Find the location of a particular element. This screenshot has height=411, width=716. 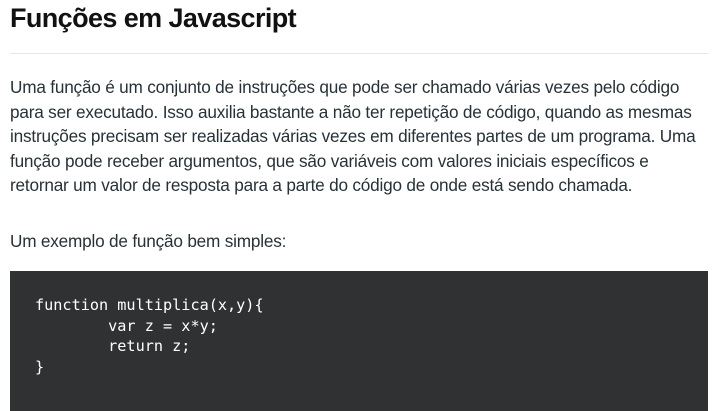

page-title: Funções em Javascript is located at coordinates (153, 18).